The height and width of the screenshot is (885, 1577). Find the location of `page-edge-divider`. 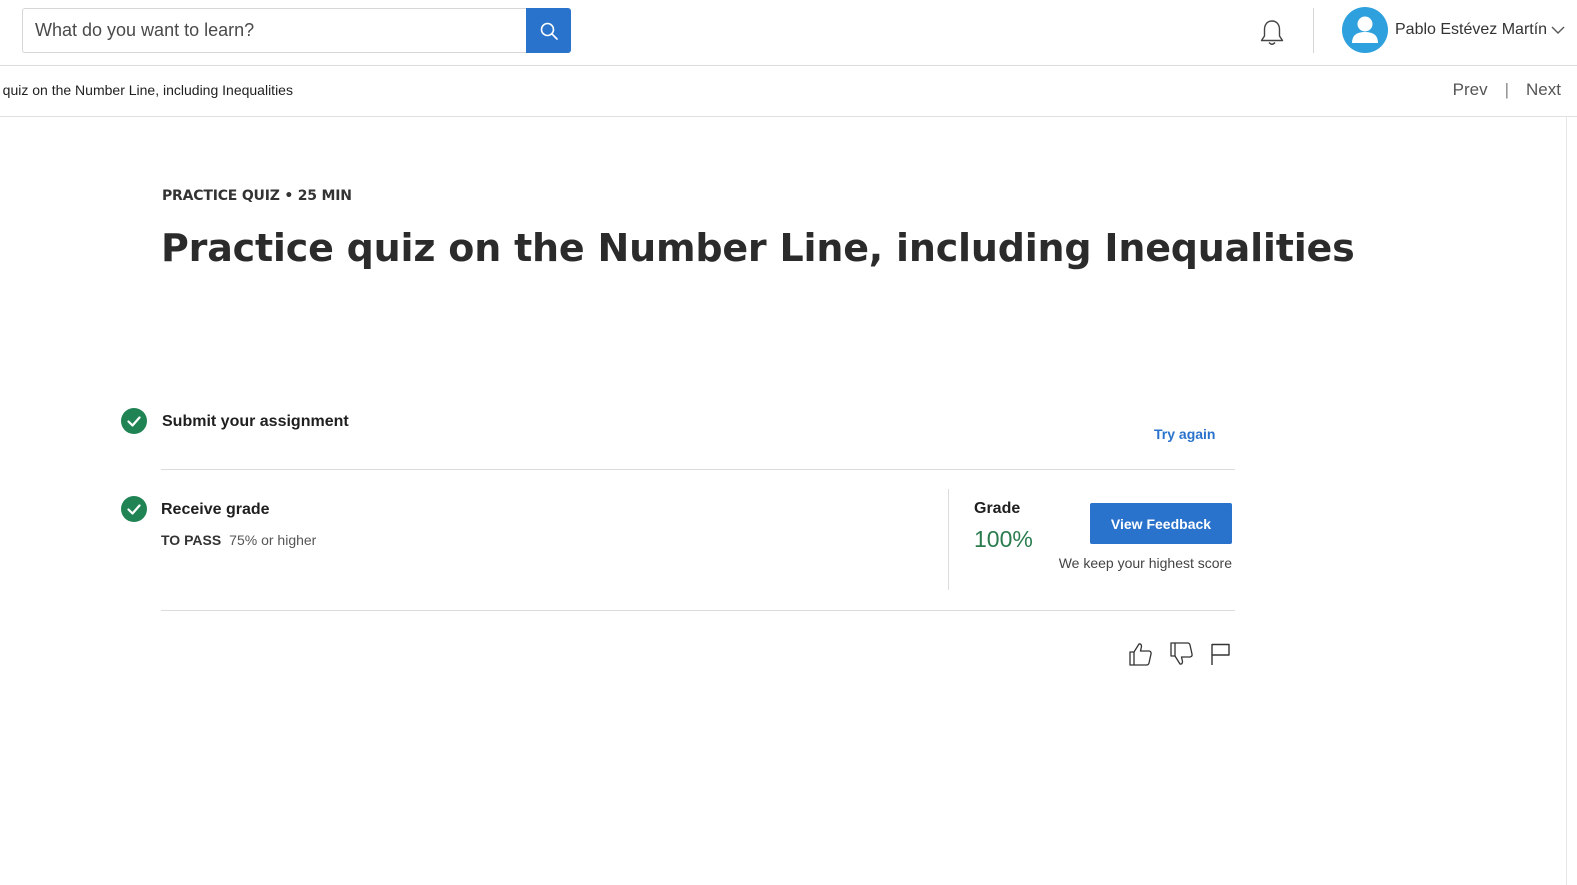

page-edge-divider is located at coordinates (1566, 501).